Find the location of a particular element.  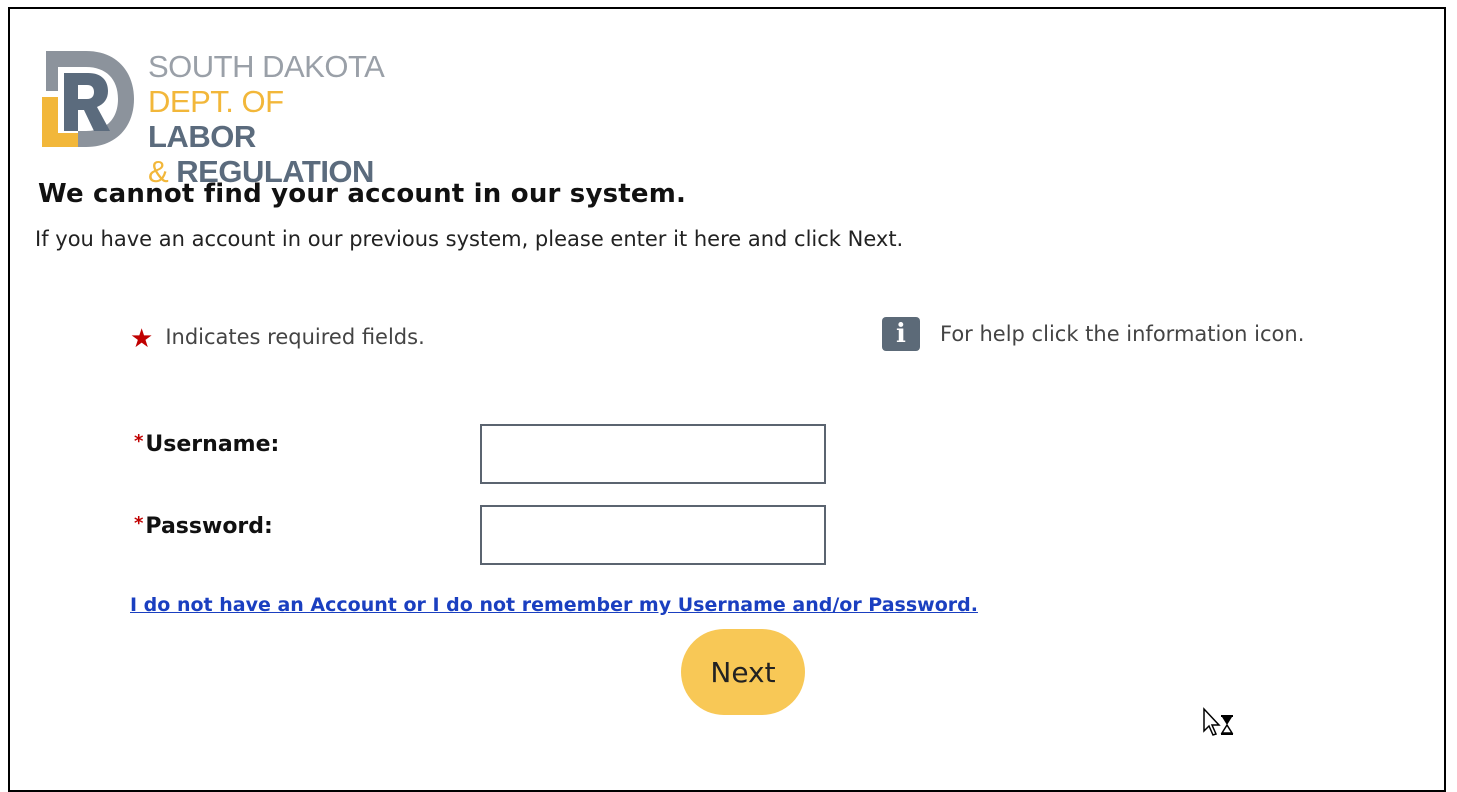

help-note: i For help click the information icon. is located at coordinates (1093, 334).